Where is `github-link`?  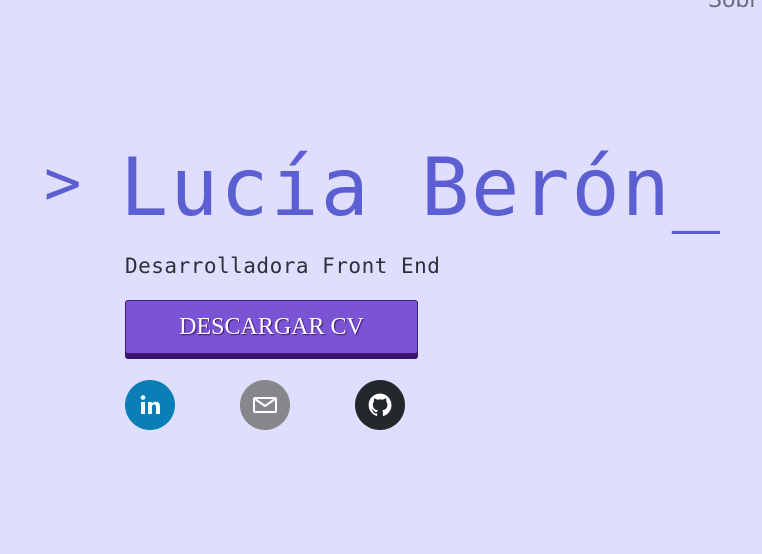
github-link is located at coordinates (380, 405).